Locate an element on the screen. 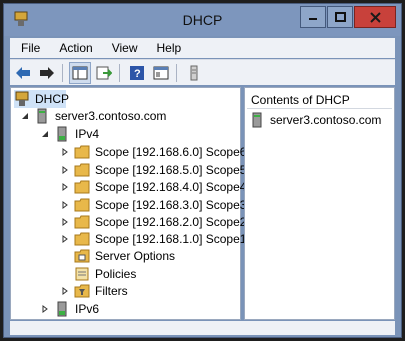 Image resolution: width=405 pixels, height=341 pixels. tree-node-filters: Filters is located at coordinates (94, 291).